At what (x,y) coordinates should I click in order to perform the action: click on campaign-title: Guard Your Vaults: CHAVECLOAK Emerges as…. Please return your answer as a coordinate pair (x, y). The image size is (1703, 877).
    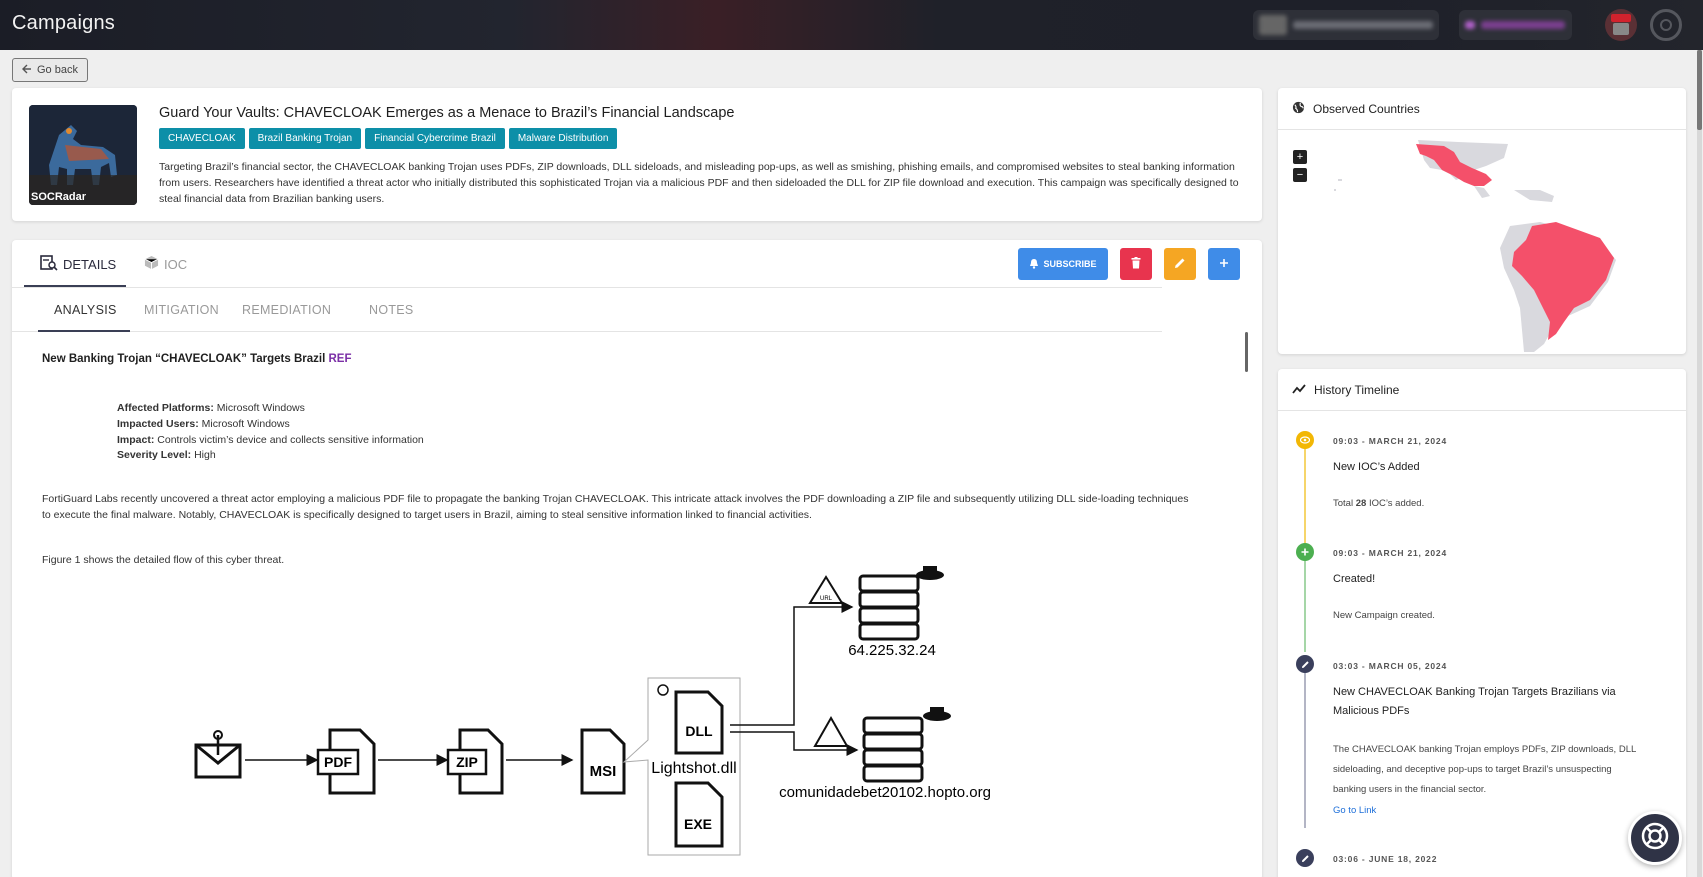
    Looking at the image, I should click on (447, 113).